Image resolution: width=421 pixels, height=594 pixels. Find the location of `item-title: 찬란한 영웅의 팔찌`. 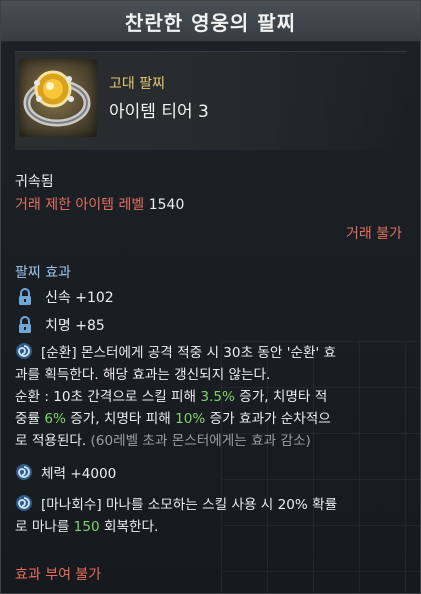

item-title: 찬란한 영웅의 팔찌 is located at coordinates (210, 23).